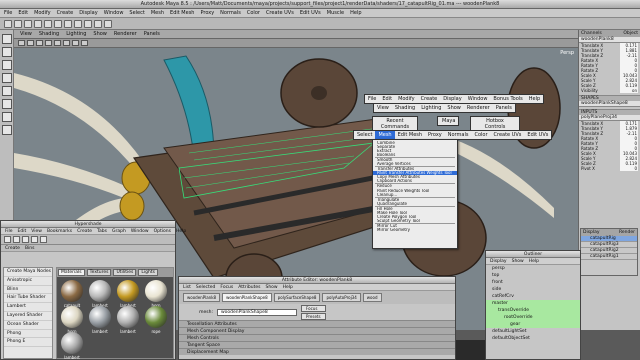  What do you see at coordinates (504, 108) in the screenshot?
I see `hotbox-menu-panels: Panels` at bounding box center [504, 108].